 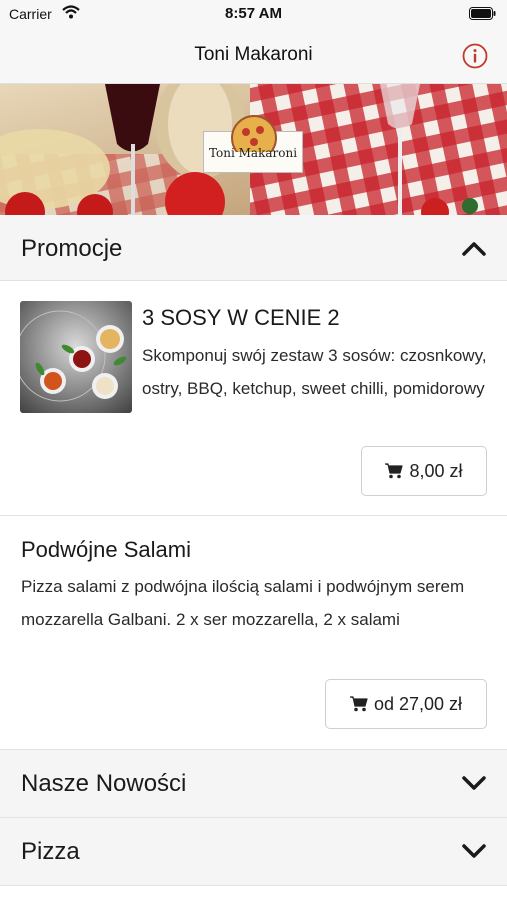 I want to click on price-label: 8,00 zł, so click(x=436, y=470).